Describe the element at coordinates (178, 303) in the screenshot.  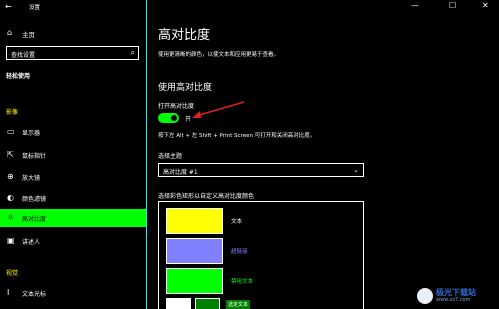
I see `selected-text-background-swatch` at that location.